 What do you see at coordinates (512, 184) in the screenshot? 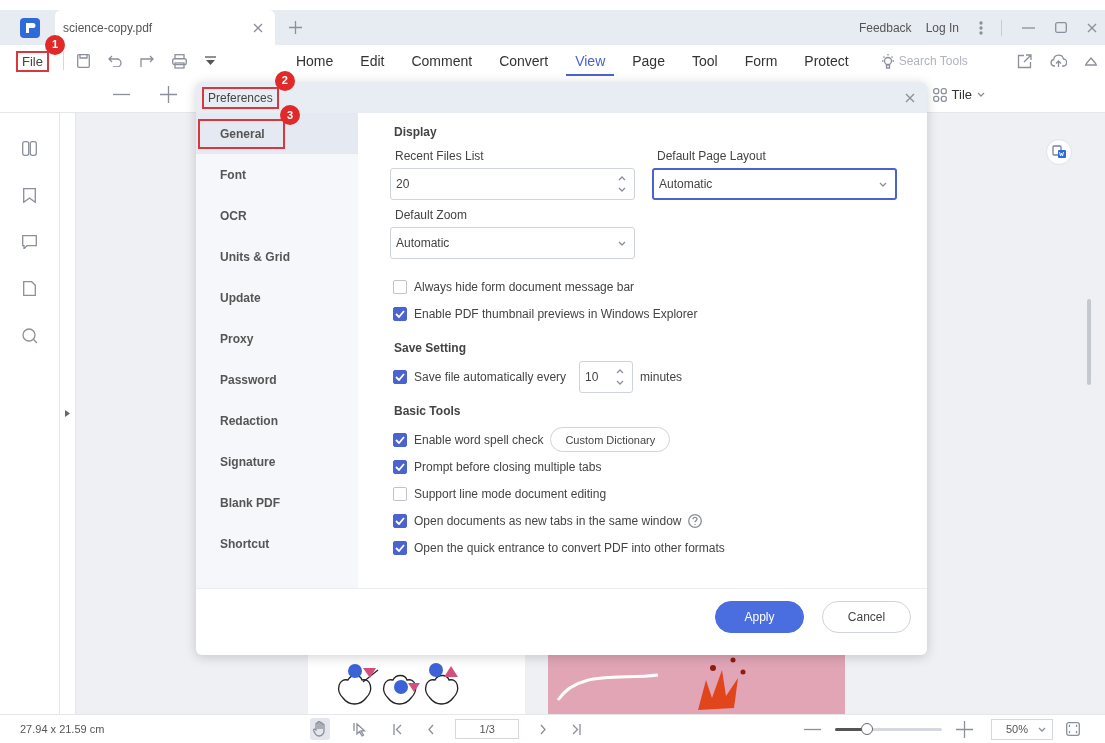
I see `number-field: 20` at bounding box center [512, 184].